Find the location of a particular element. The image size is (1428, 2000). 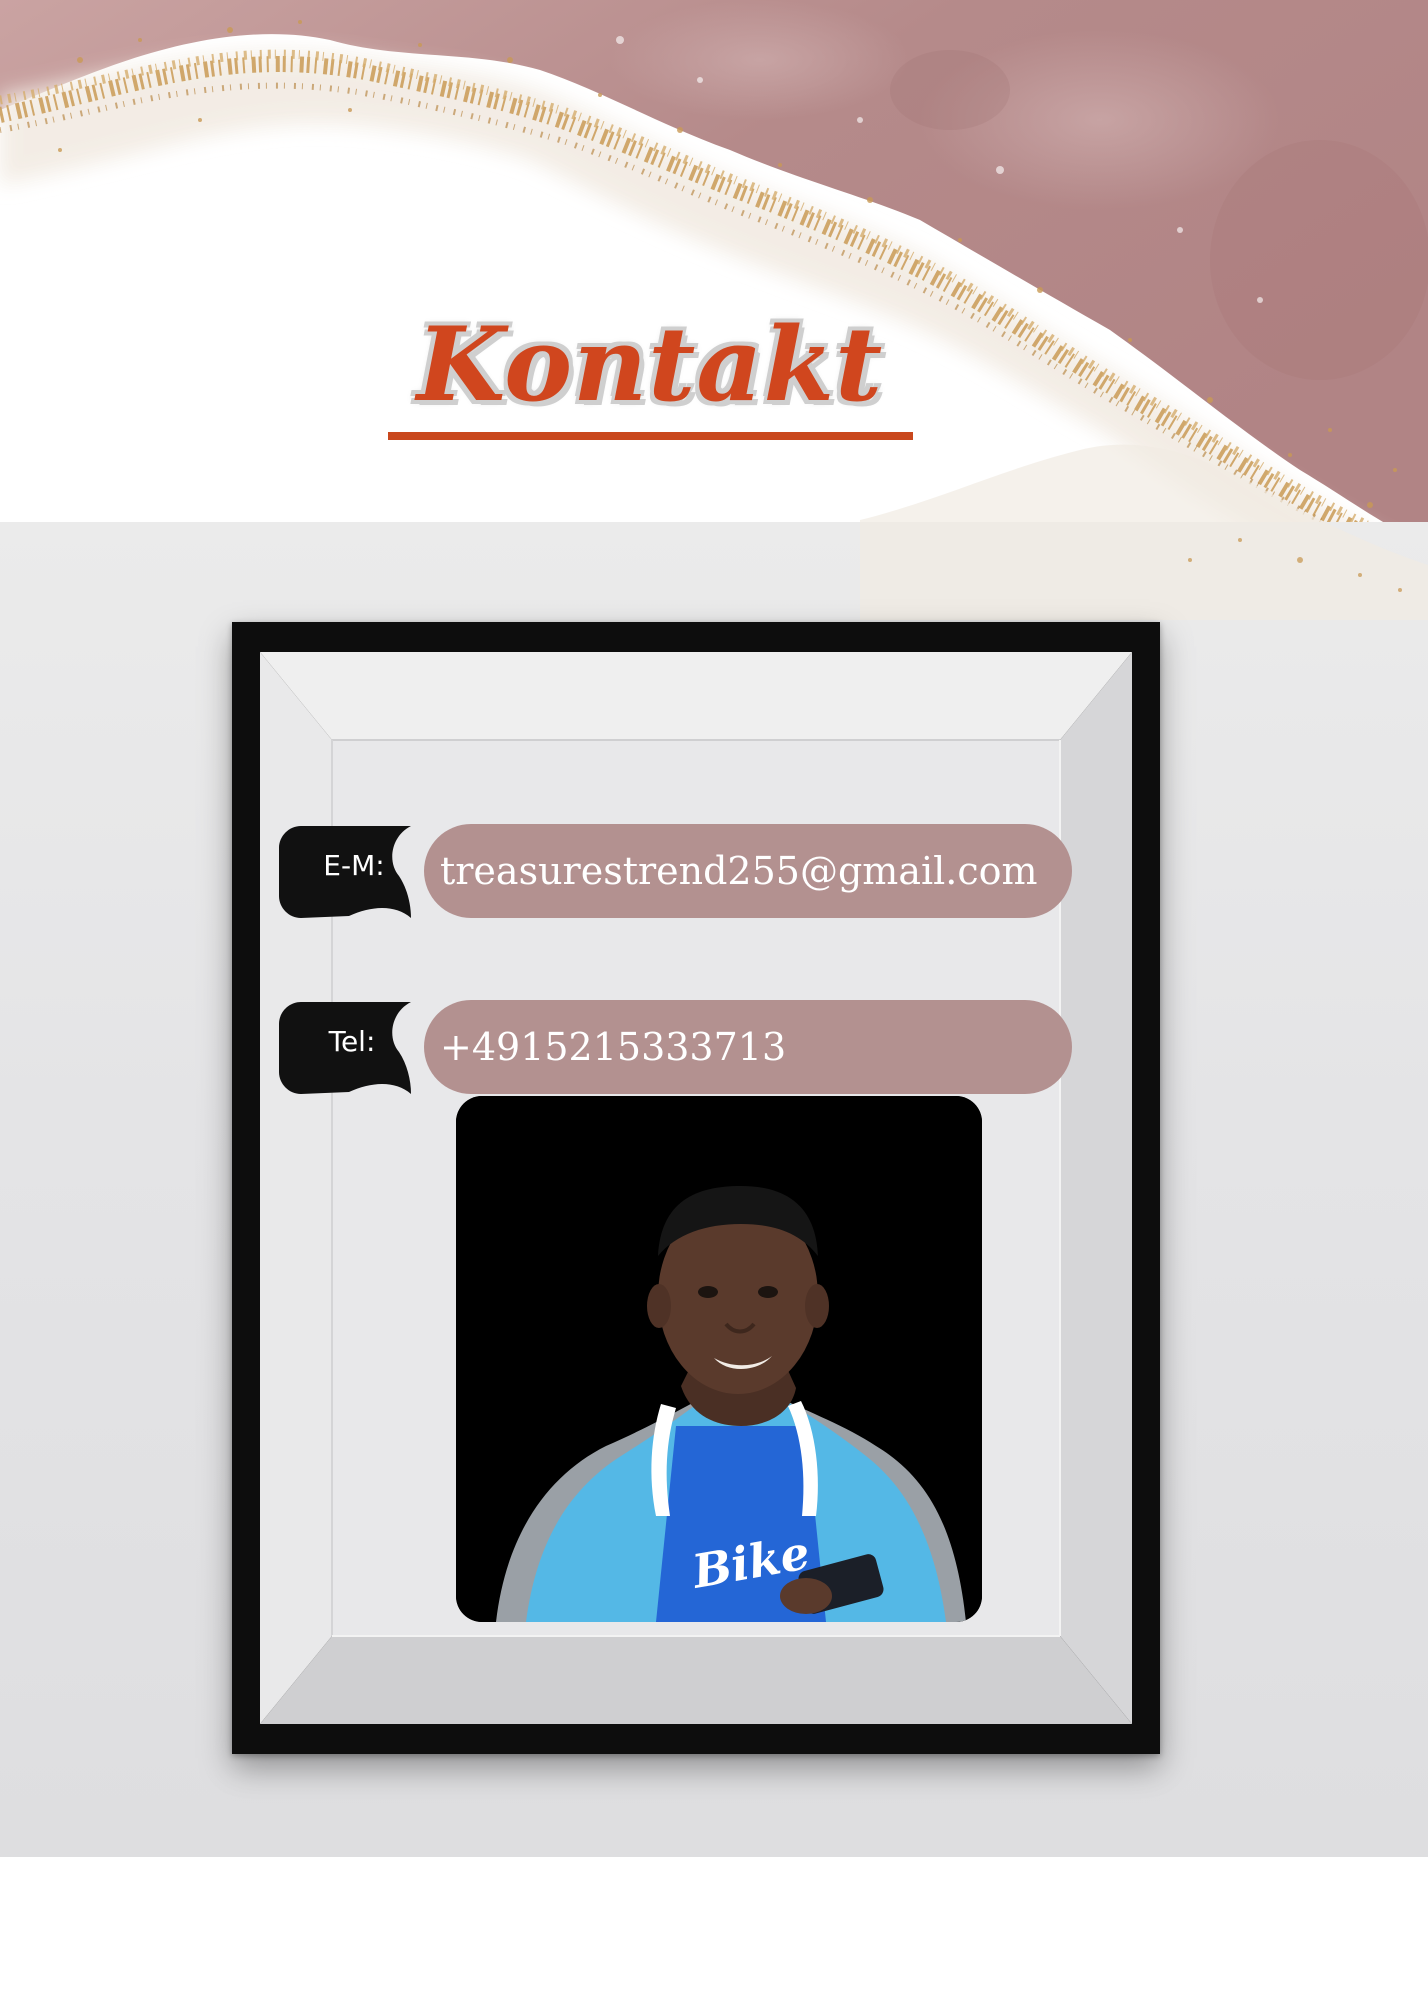

title-underline is located at coordinates (650, 436).